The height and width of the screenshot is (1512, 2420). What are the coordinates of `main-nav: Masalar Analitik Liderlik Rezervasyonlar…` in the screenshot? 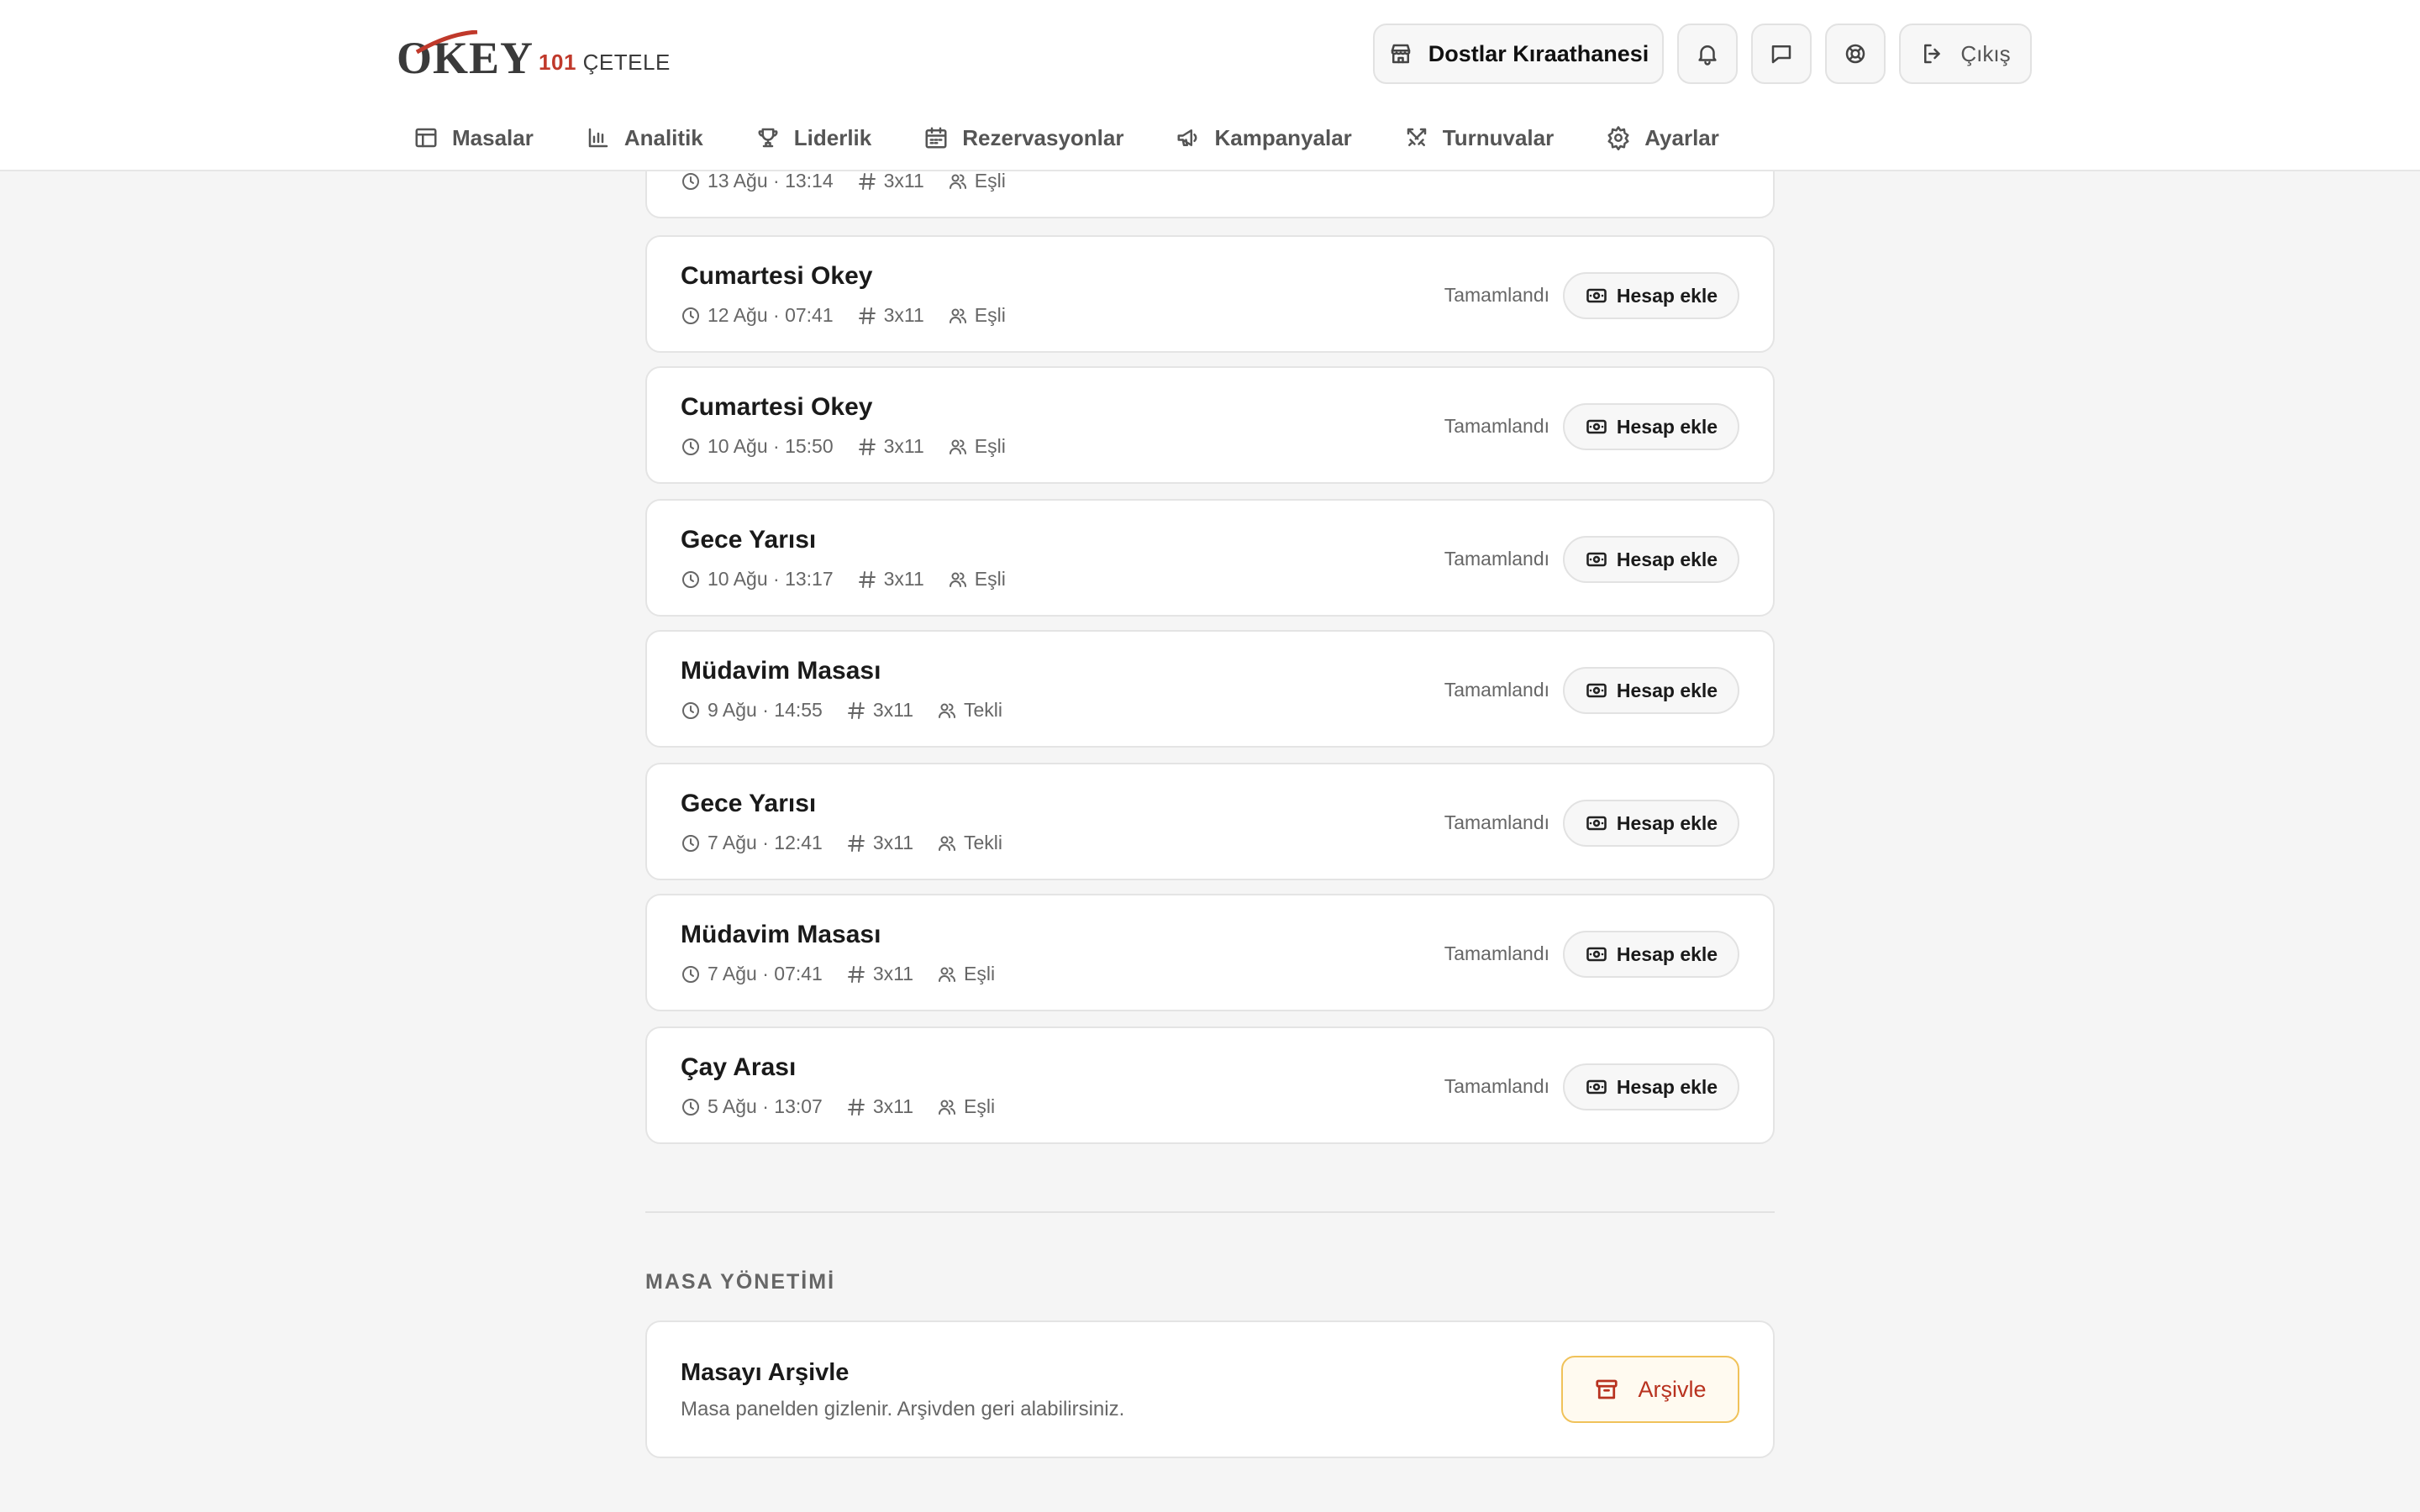 It's located at (1092, 138).